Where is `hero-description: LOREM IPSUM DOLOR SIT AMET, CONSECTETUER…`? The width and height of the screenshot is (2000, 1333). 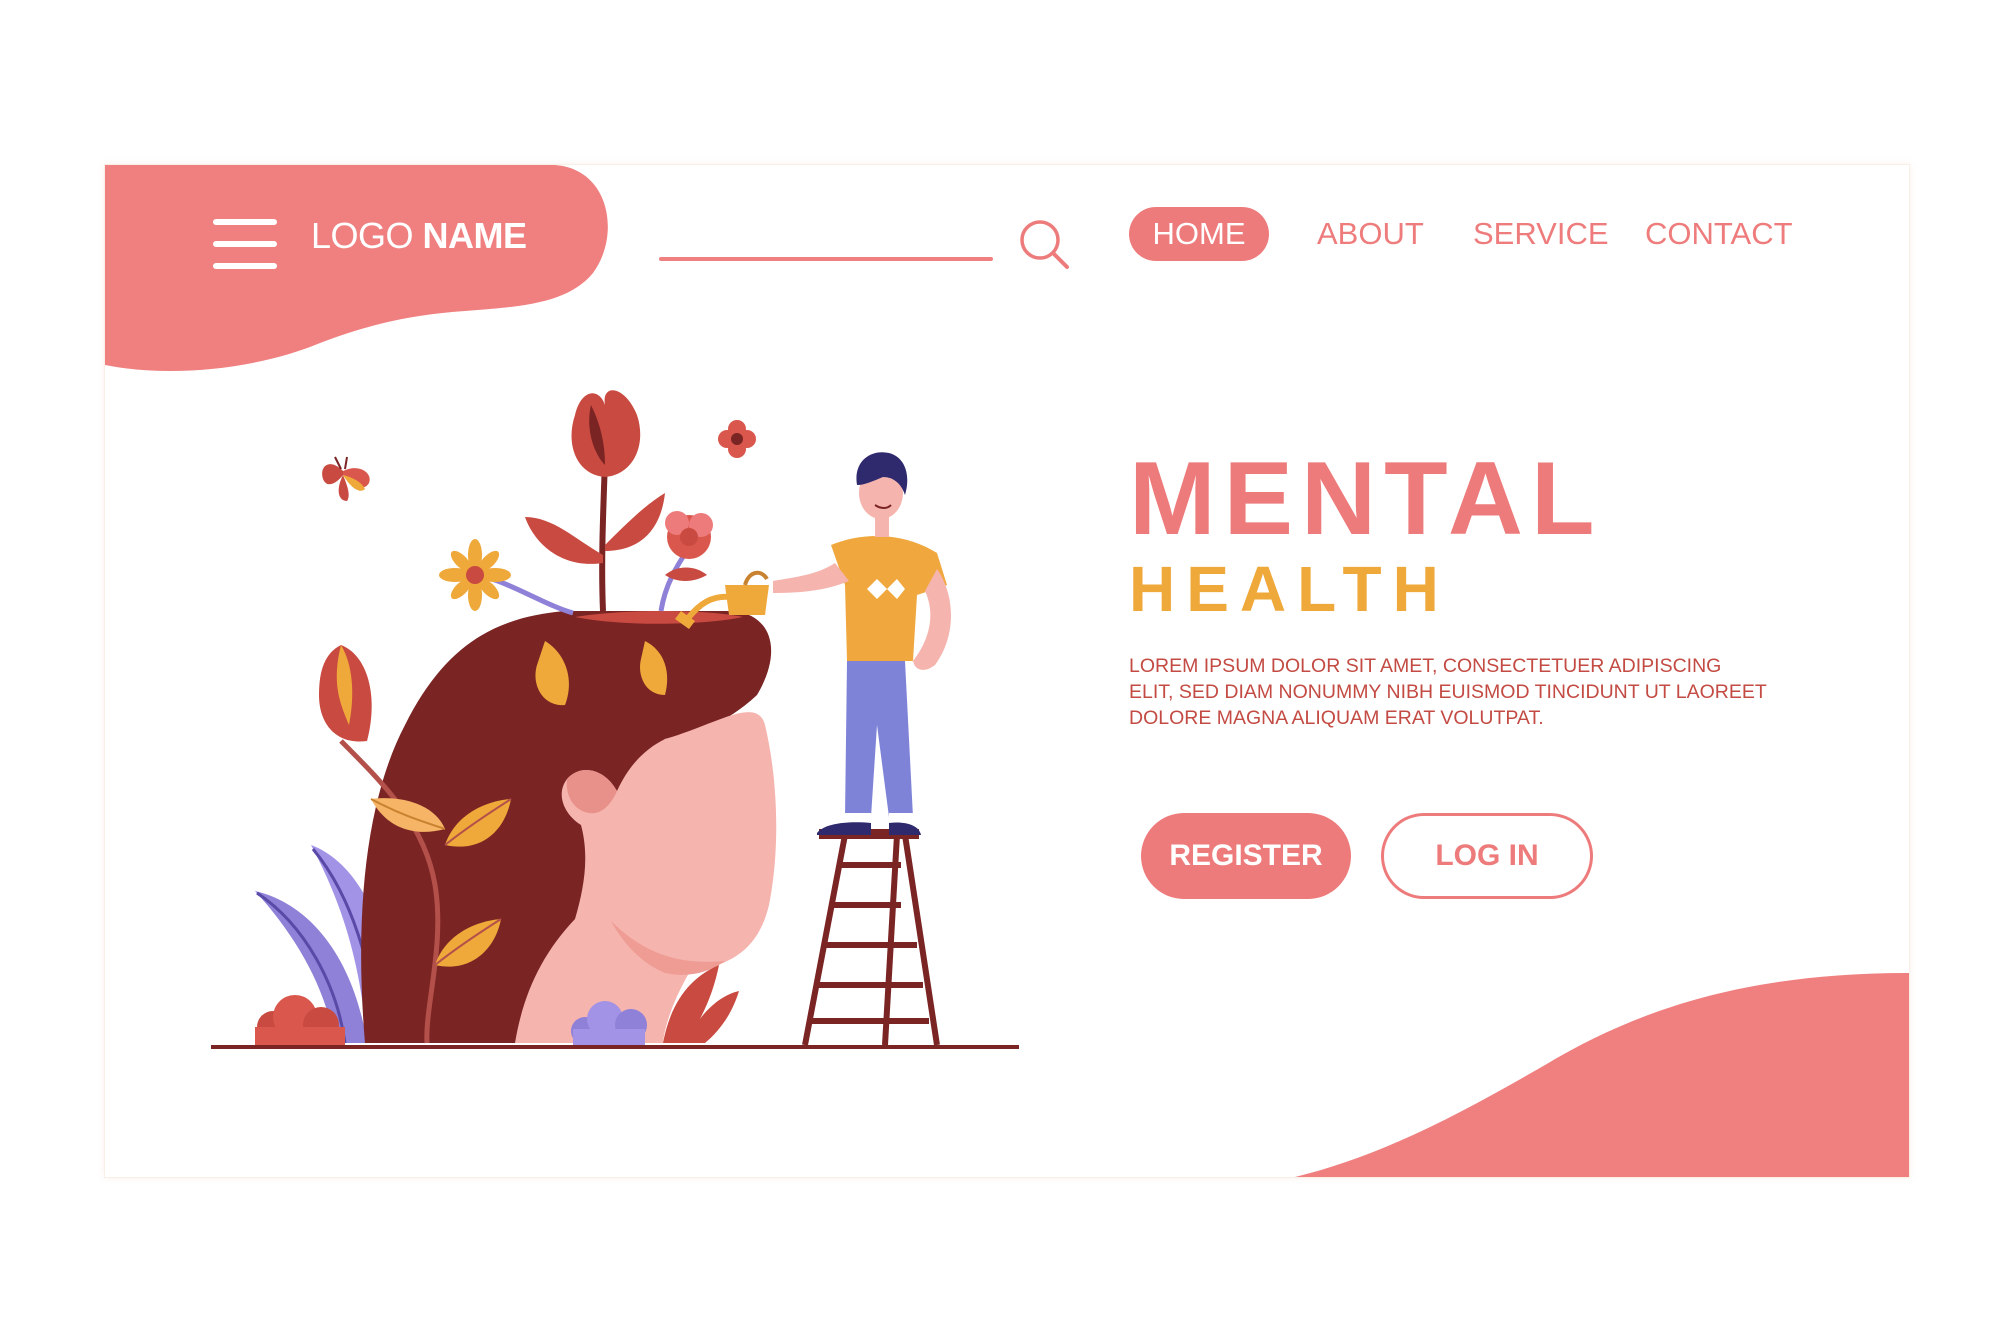 hero-description: LOREM IPSUM DOLOR SIT AMET, CONSECTETUER… is located at coordinates (1448, 692).